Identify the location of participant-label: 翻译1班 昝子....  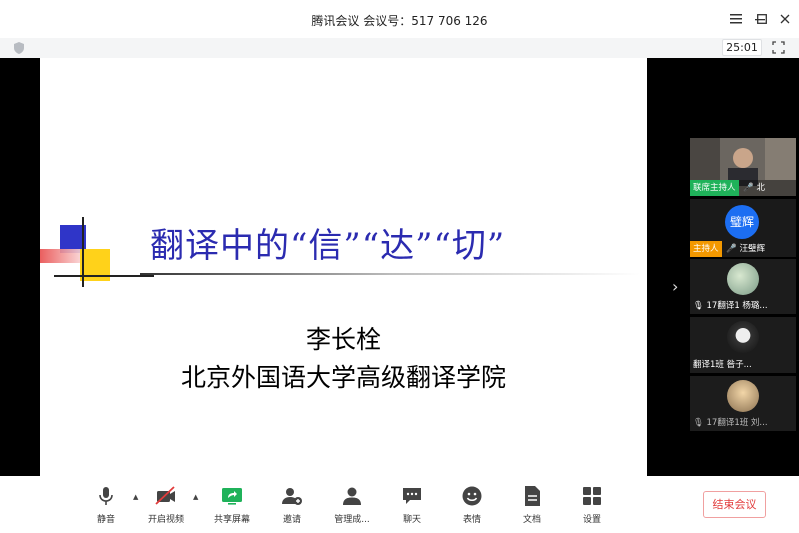
(743, 365).